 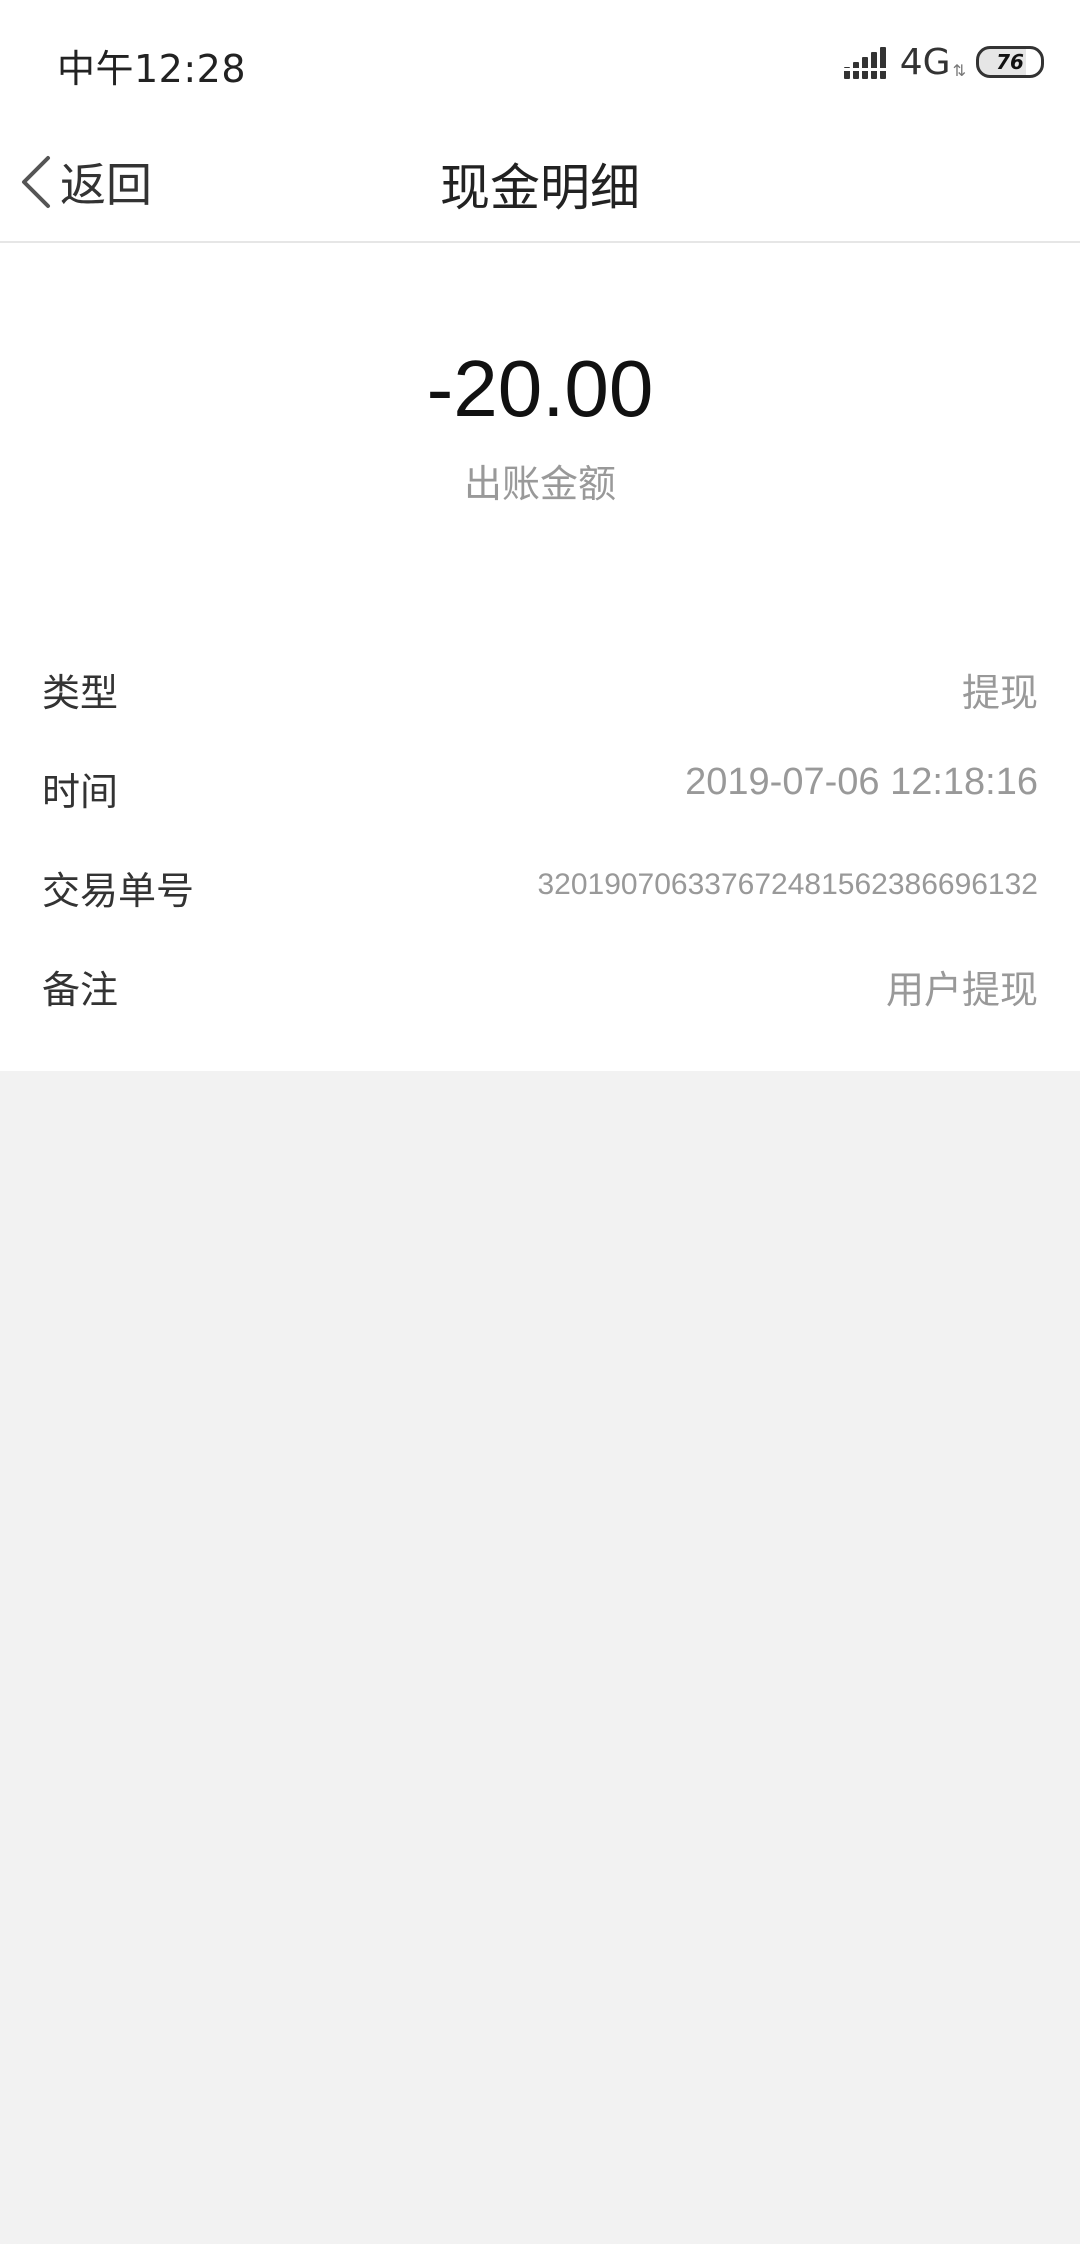 I want to click on detail-label: 备注, so click(x=80, y=990).